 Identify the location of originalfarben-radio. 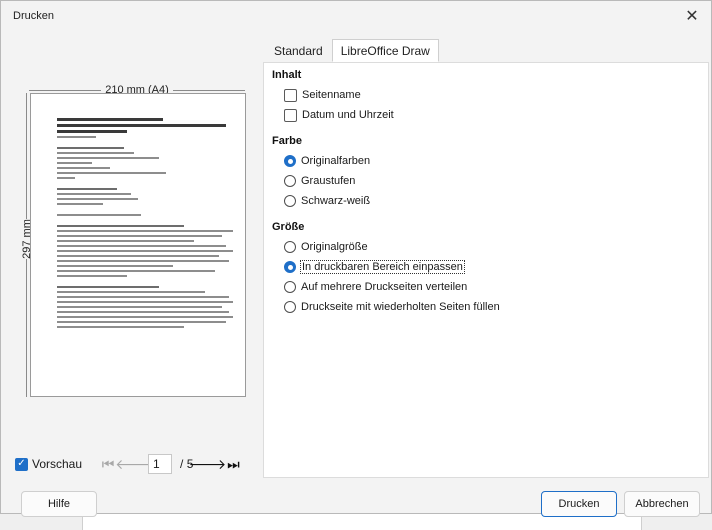
(290, 161).